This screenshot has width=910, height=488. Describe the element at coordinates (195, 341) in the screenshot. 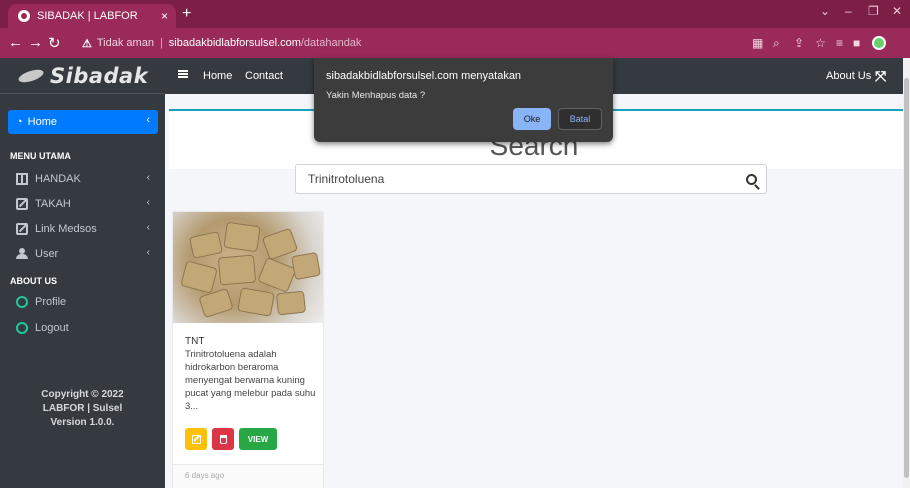

I see `card-title: TNT` at that location.